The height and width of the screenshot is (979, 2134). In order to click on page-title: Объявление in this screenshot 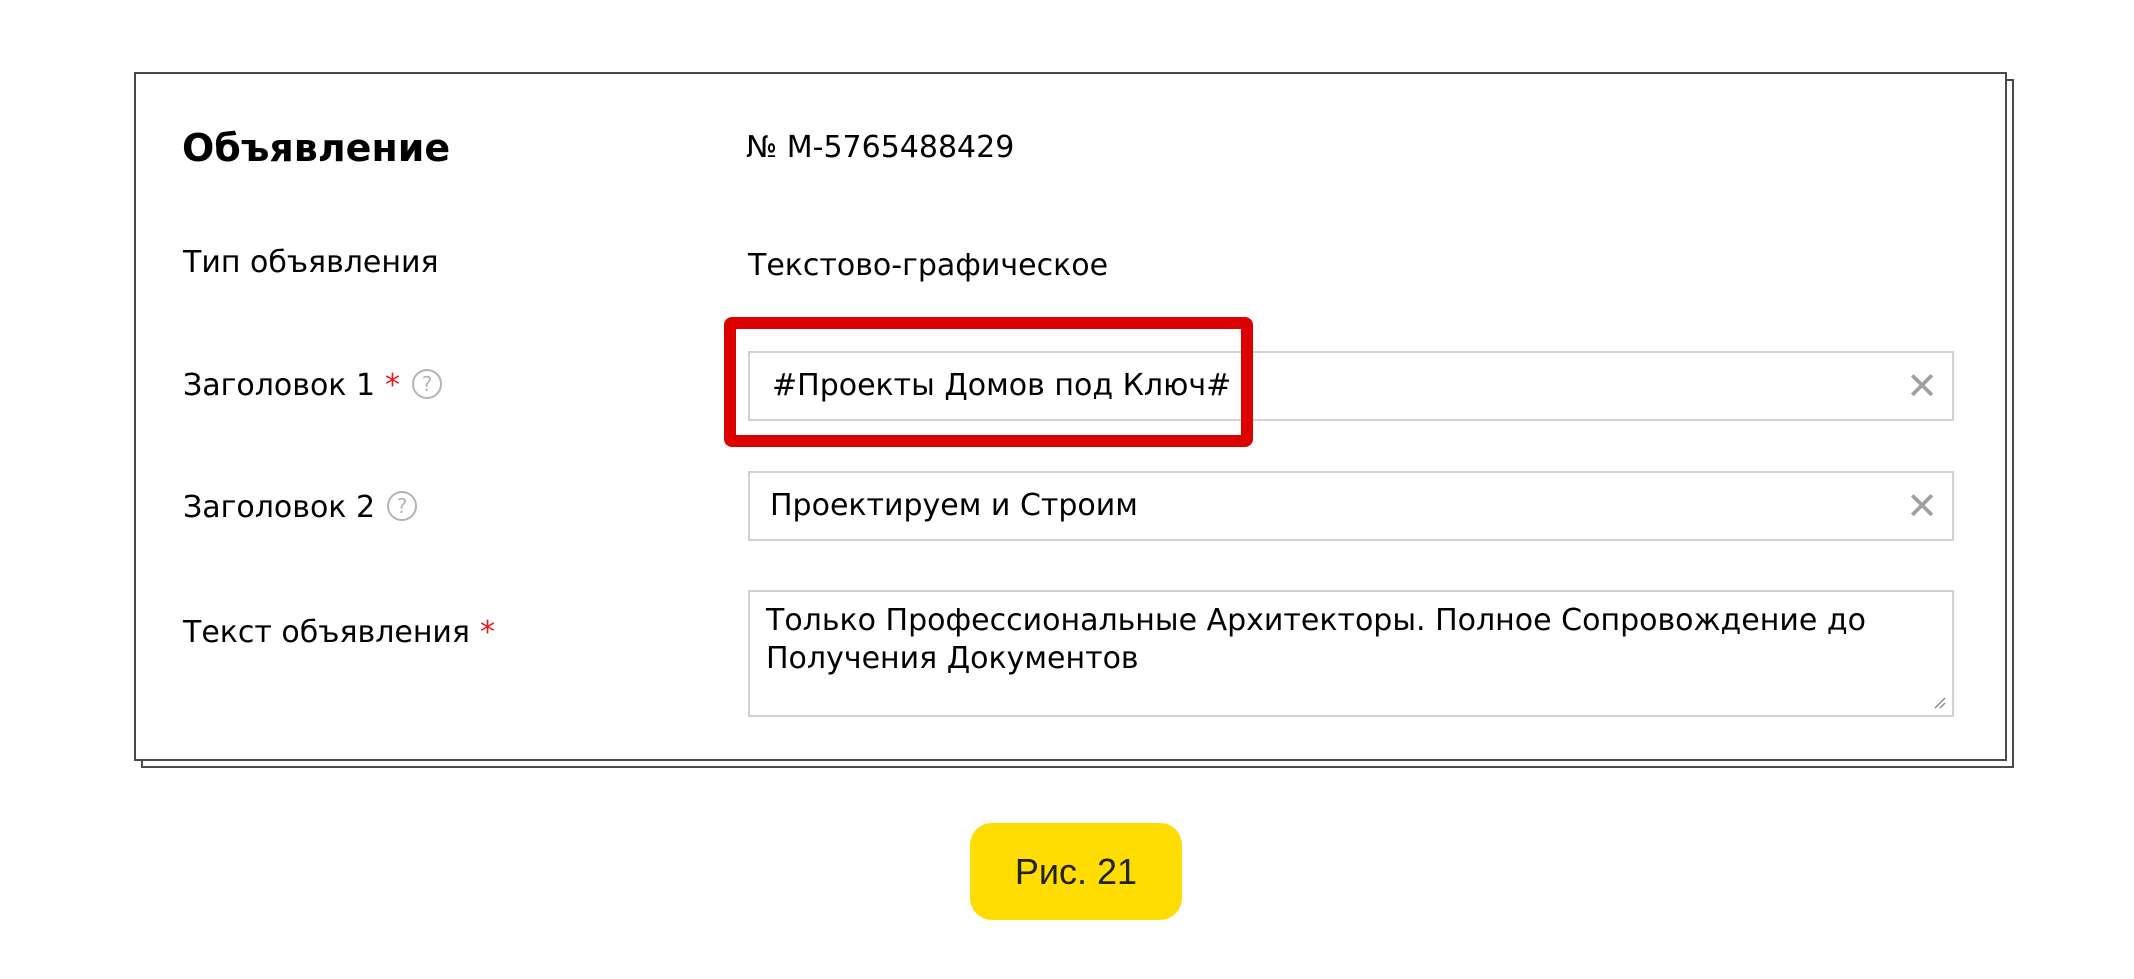, I will do `click(316, 148)`.